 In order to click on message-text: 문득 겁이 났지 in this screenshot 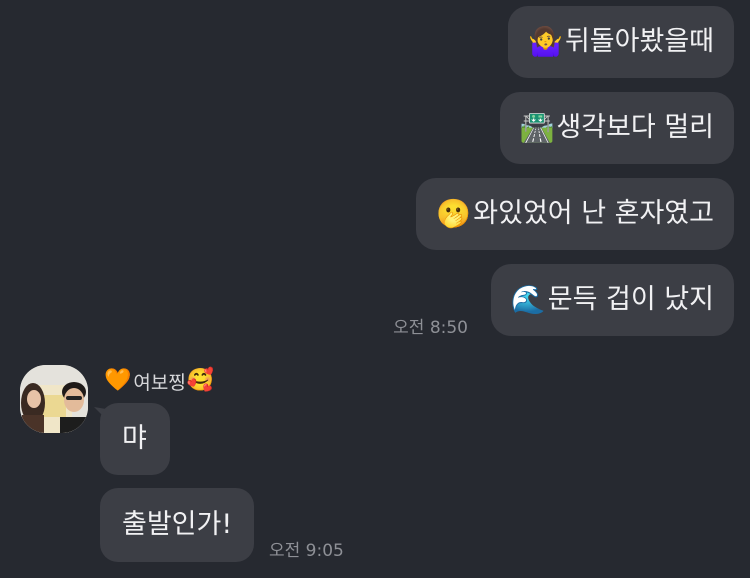, I will do `click(630, 299)`.